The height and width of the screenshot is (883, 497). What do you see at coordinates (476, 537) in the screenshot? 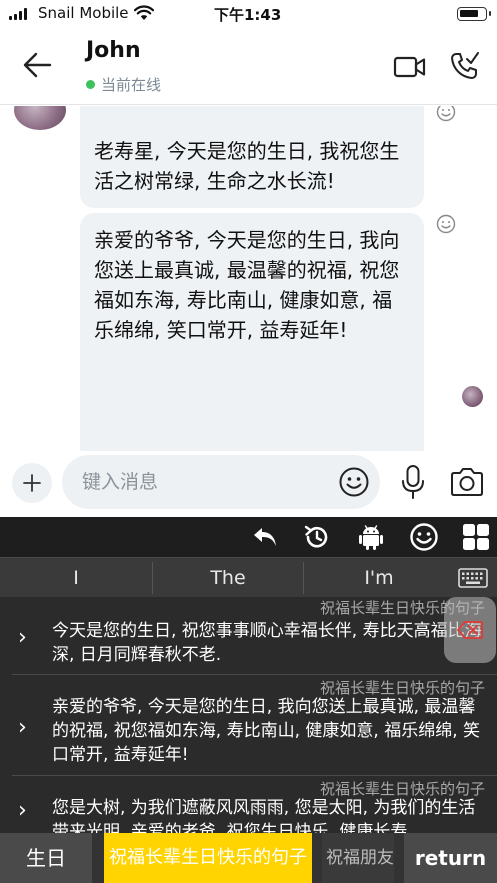
I see `grid-icon` at bounding box center [476, 537].